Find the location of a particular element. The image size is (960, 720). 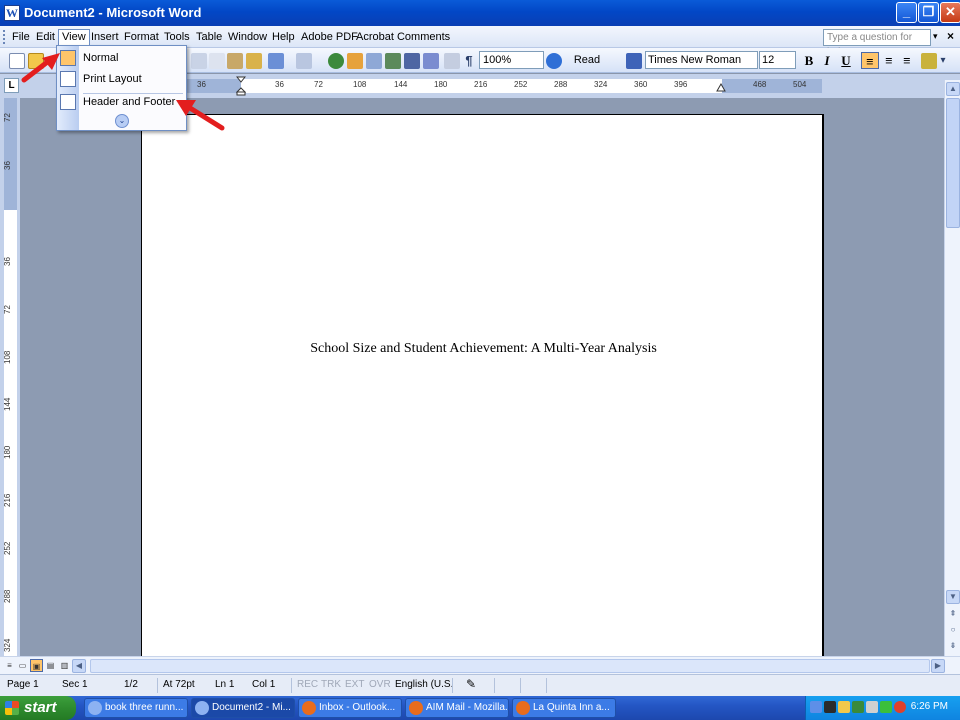

word-app-icon: W is located at coordinates (12, 13).